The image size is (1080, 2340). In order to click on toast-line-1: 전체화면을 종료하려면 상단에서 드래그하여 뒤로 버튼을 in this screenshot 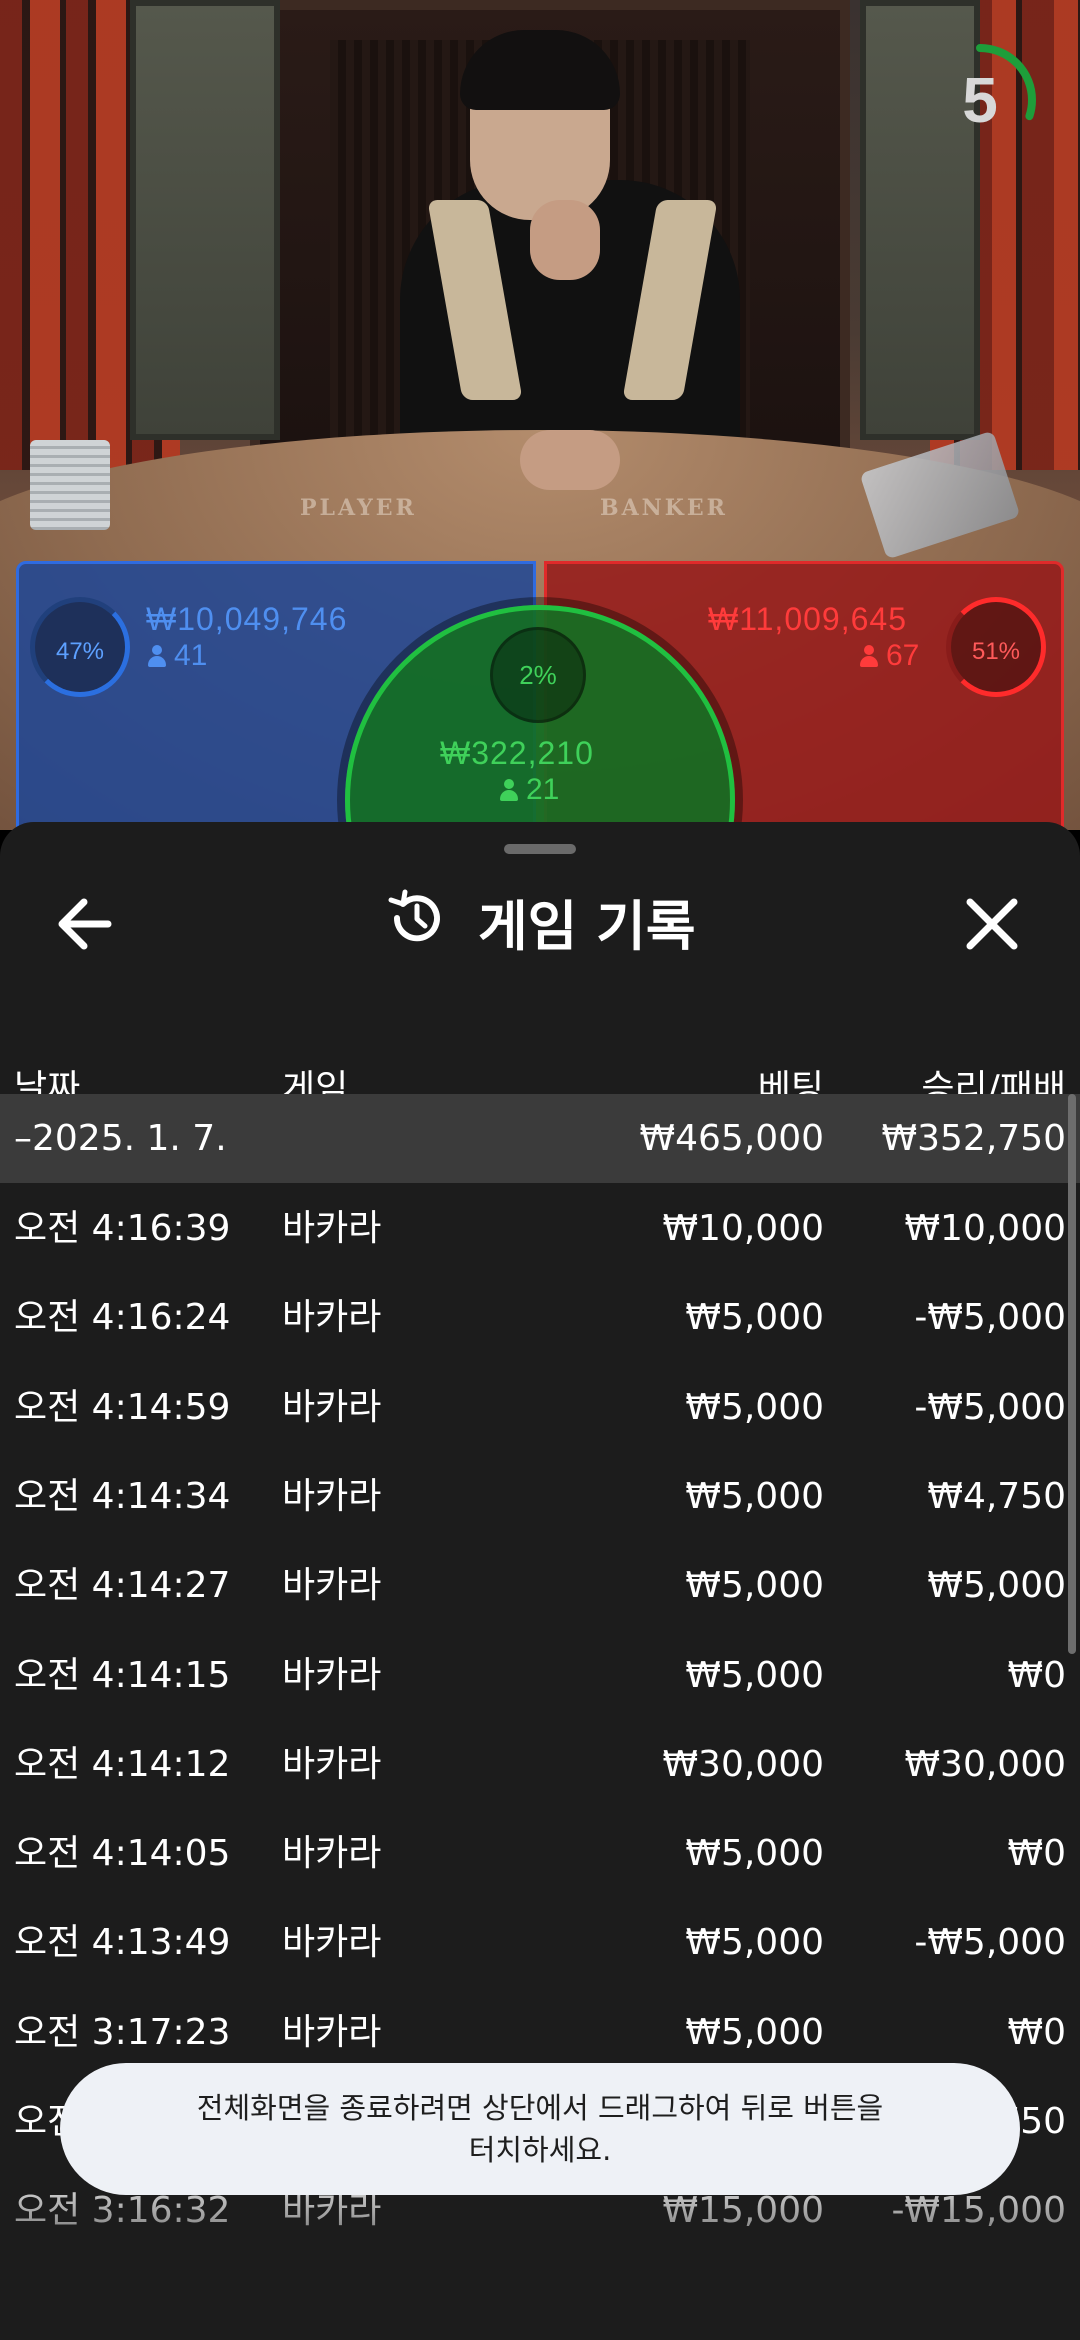, I will do `click(540, 2108)`.